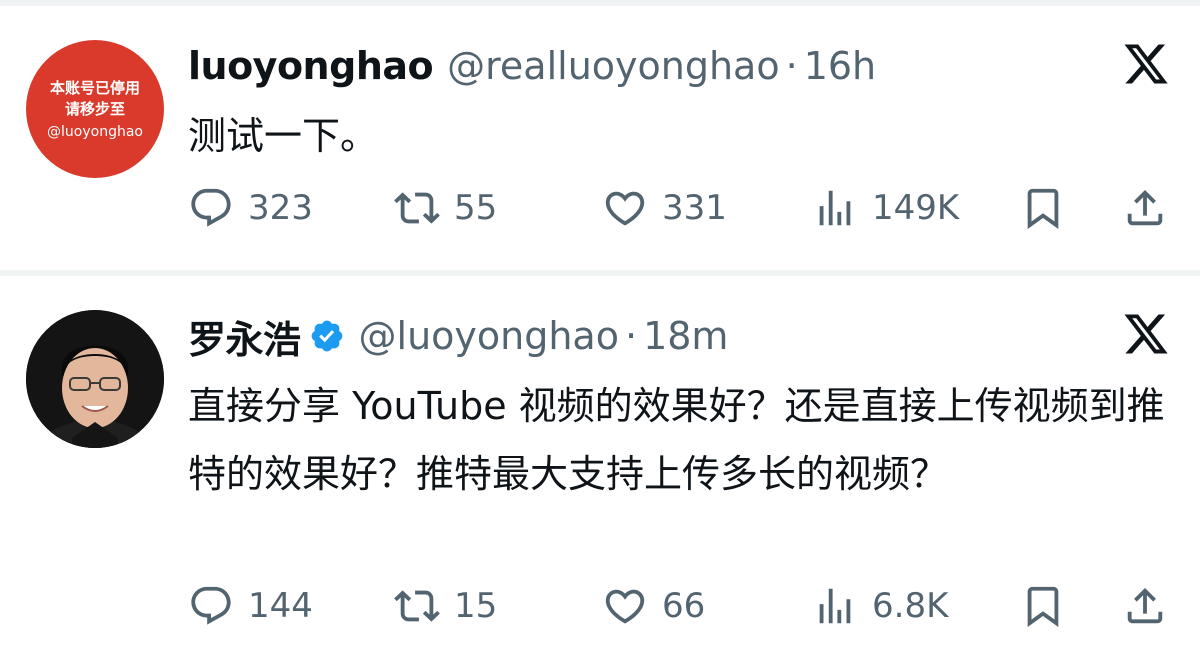 This screenshot has width=1200, height=664. Describe the element at coordinates (476, 208) in the screenshot. I see `repost-count: 55` at that location.